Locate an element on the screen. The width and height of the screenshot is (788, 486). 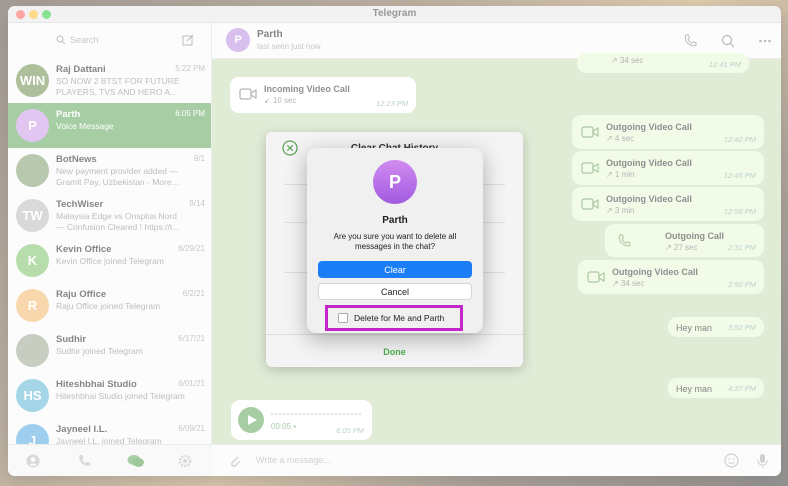
delete-for-both-option: Delete for Me and Parth is located at coordinates (394, 318).